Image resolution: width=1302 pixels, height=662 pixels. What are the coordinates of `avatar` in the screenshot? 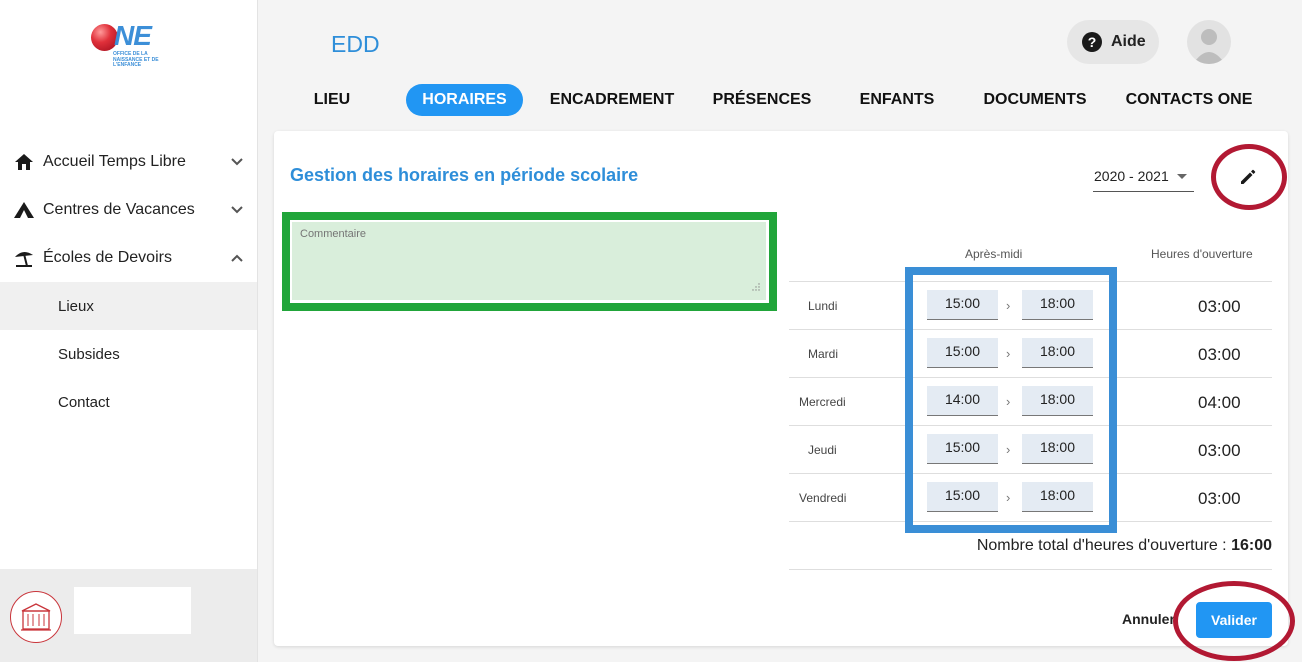 It's located at (1209, 42).